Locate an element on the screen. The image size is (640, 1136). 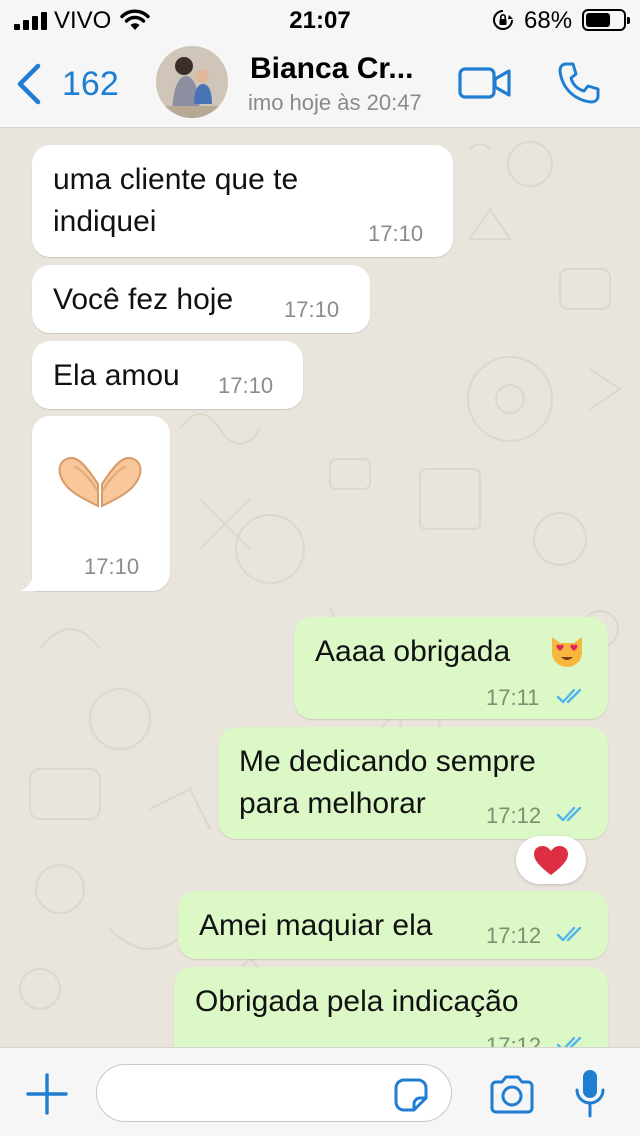
back-button: 162 is located at coordinates (66, 84).